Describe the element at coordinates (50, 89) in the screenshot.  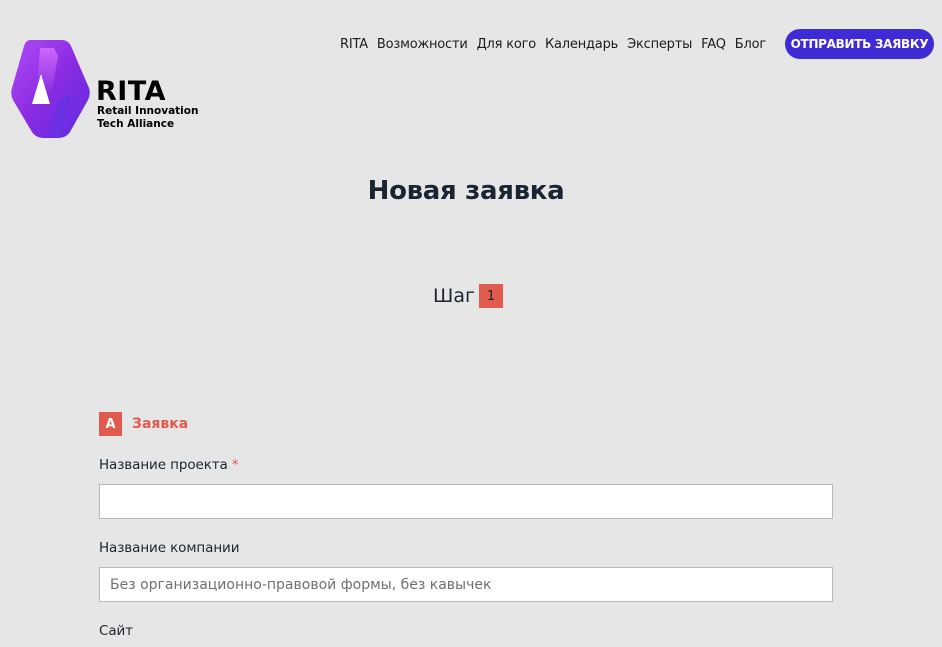
I see `rita-logo-icon` at that location.